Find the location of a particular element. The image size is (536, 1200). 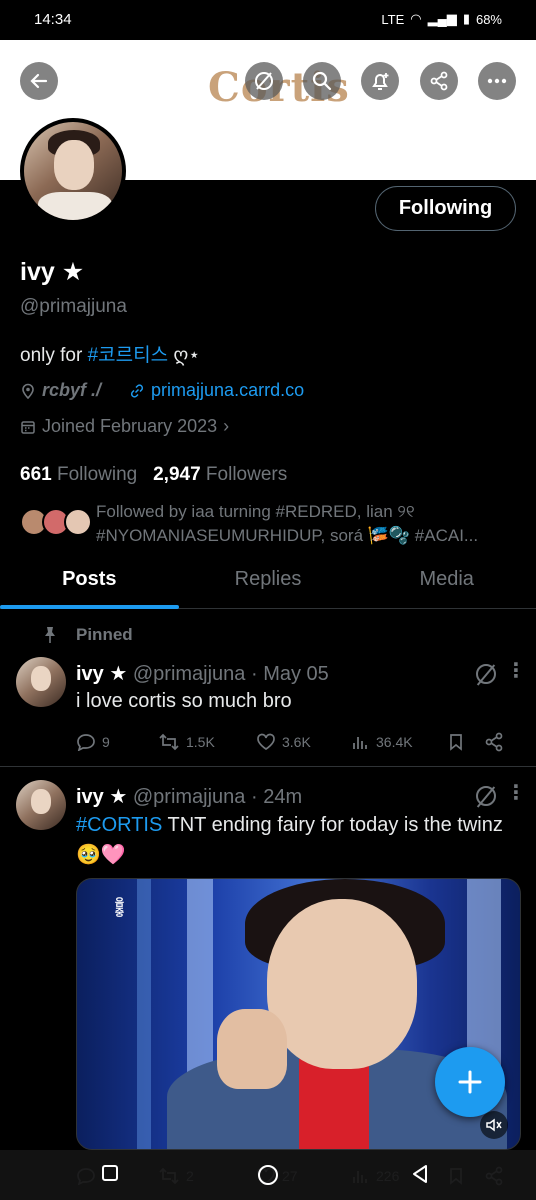

link-icon is located at coordinates (137, 390).